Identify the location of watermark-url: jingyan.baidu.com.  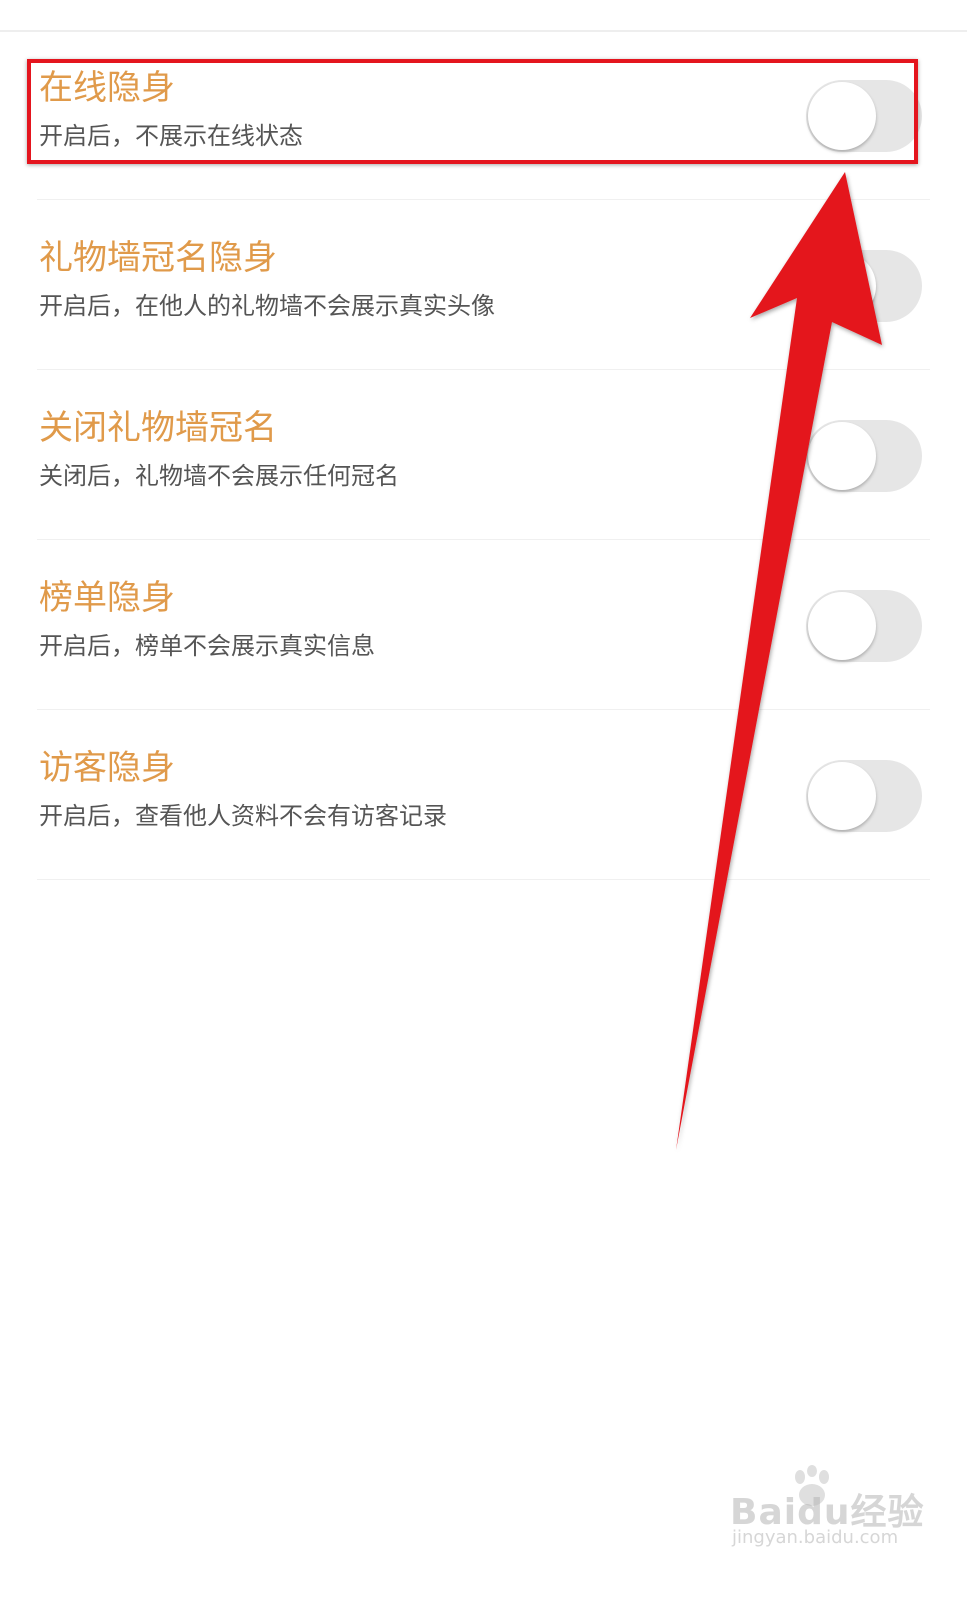
(815, 1537).